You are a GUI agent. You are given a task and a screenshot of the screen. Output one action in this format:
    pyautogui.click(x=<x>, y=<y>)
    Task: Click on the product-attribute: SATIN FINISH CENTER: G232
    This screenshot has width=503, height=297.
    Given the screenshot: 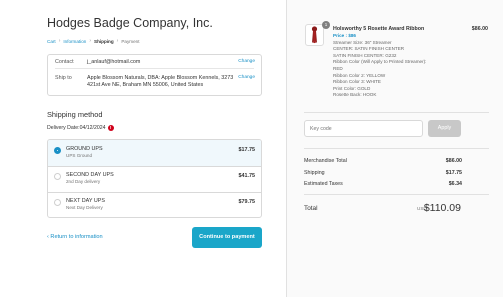 What is the action you would take?
    pyautogui.click(x=365, y=55)
    